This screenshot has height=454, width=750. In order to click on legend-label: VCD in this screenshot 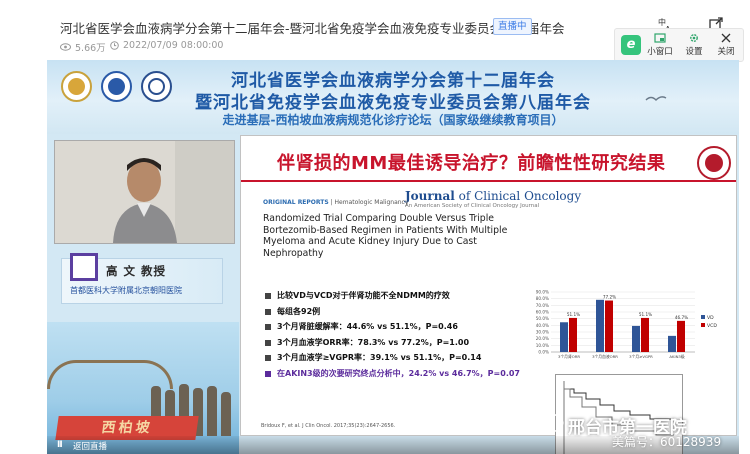, I will do `click(712, 326)`.